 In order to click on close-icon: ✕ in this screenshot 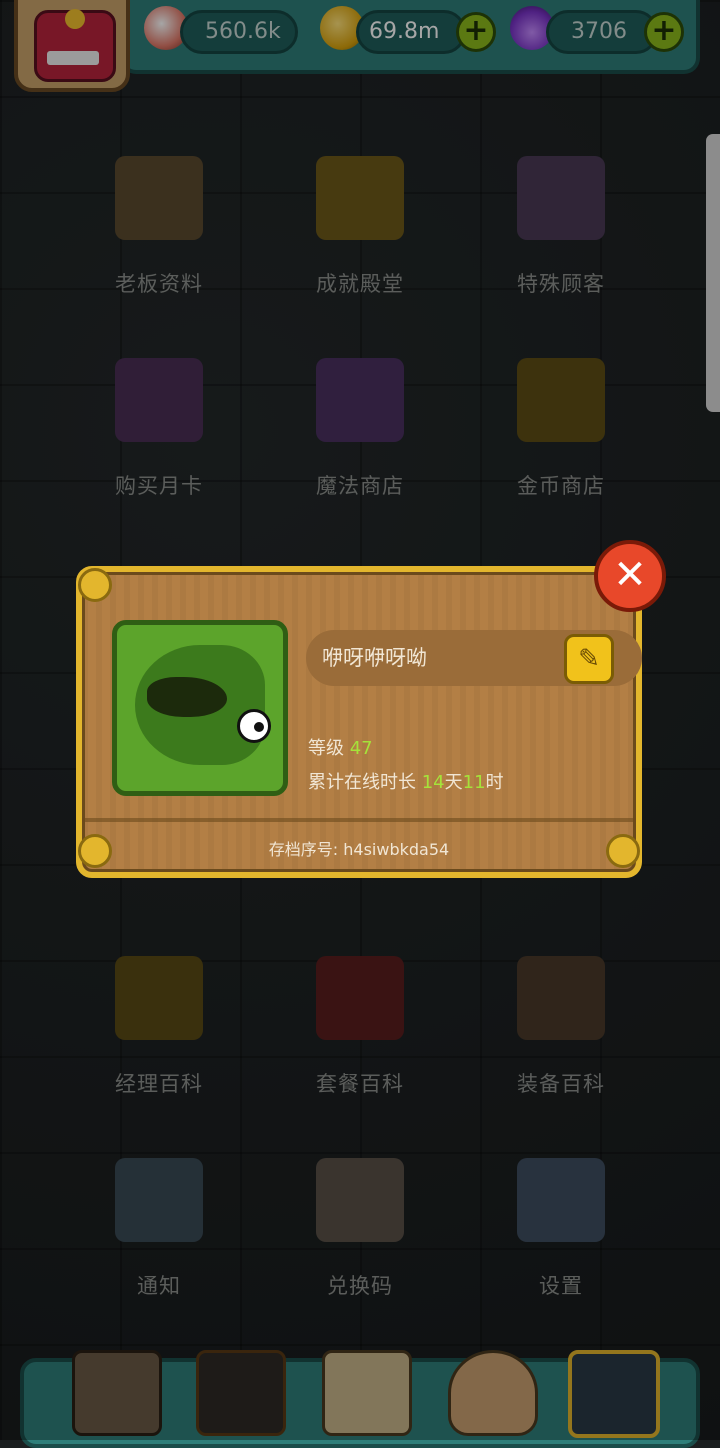, I will do `click(630, 575)`.